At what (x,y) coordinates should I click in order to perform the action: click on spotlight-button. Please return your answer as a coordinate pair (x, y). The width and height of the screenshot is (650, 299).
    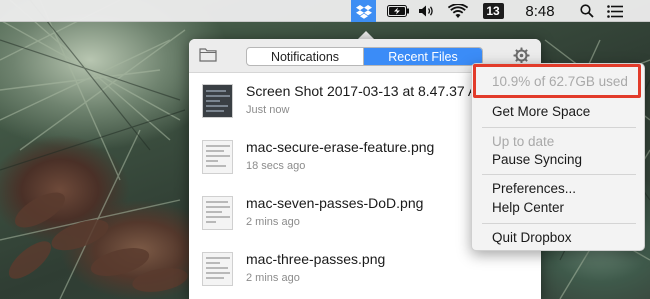
    Looking at the image, I should click on (587, 11).